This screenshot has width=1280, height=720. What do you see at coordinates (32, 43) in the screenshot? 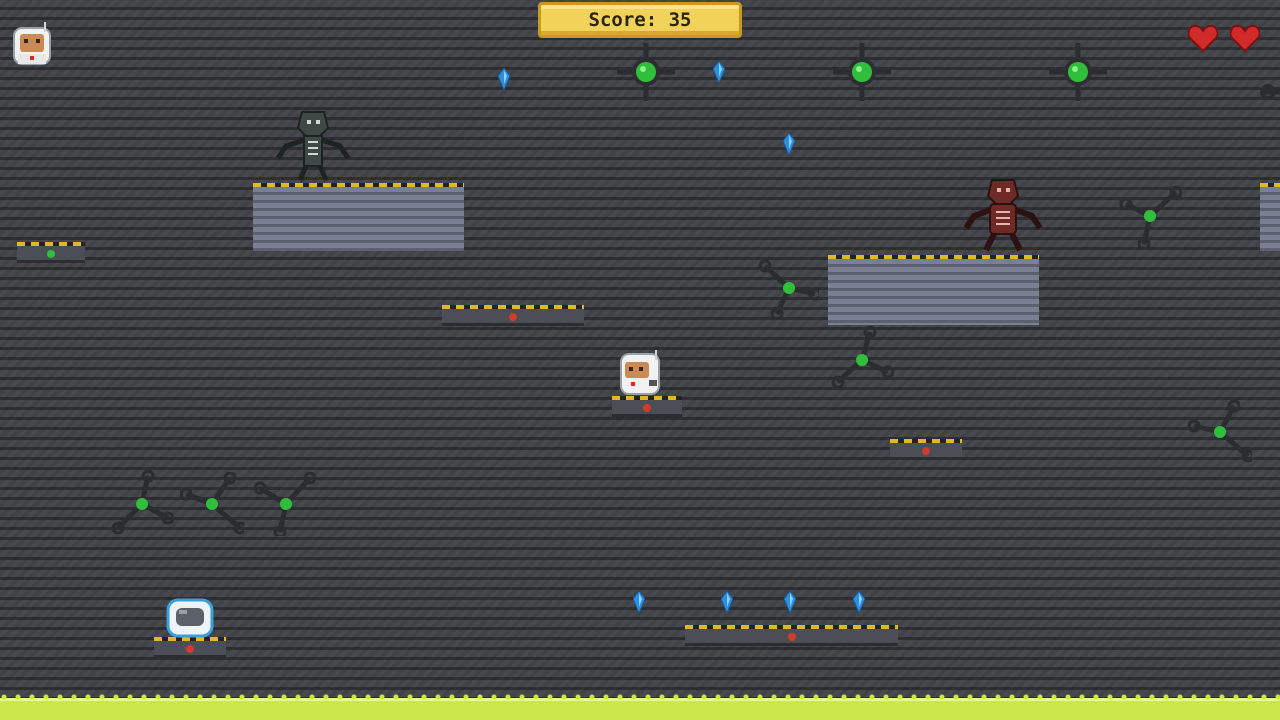
I see `player-avatar-icon` at bounding box center [32, 43].